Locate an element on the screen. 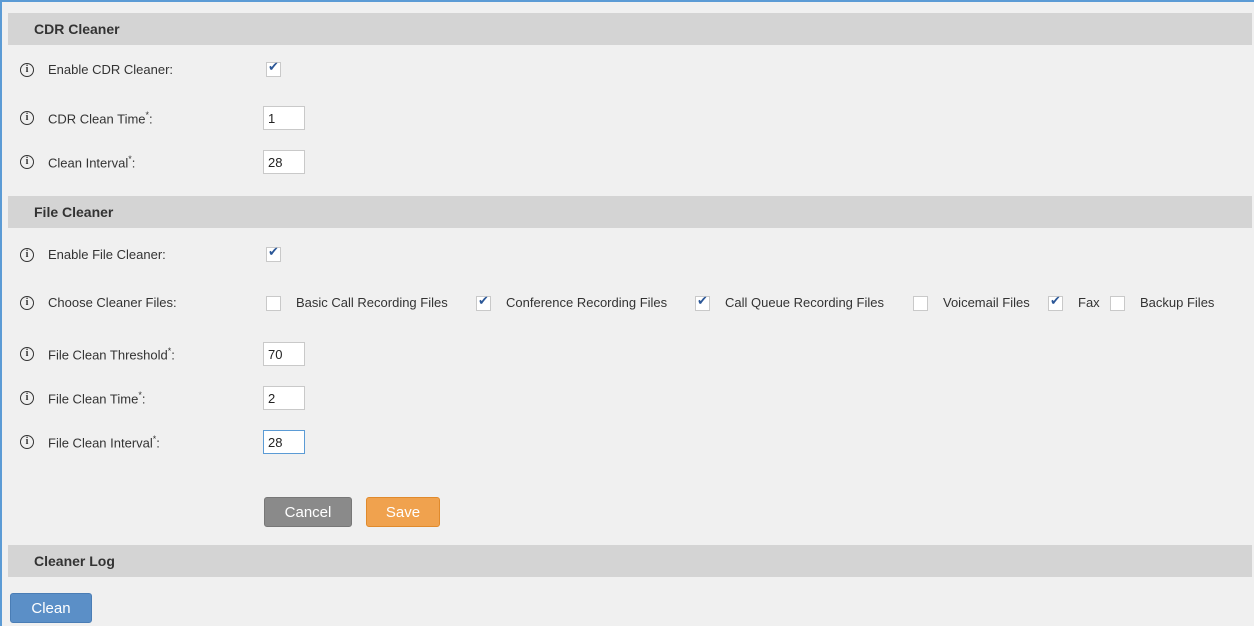 The height and width of the screenshot is (626, 1254). row-clean-interval: i Clean Interval*: is located at coordinates (627, 163).